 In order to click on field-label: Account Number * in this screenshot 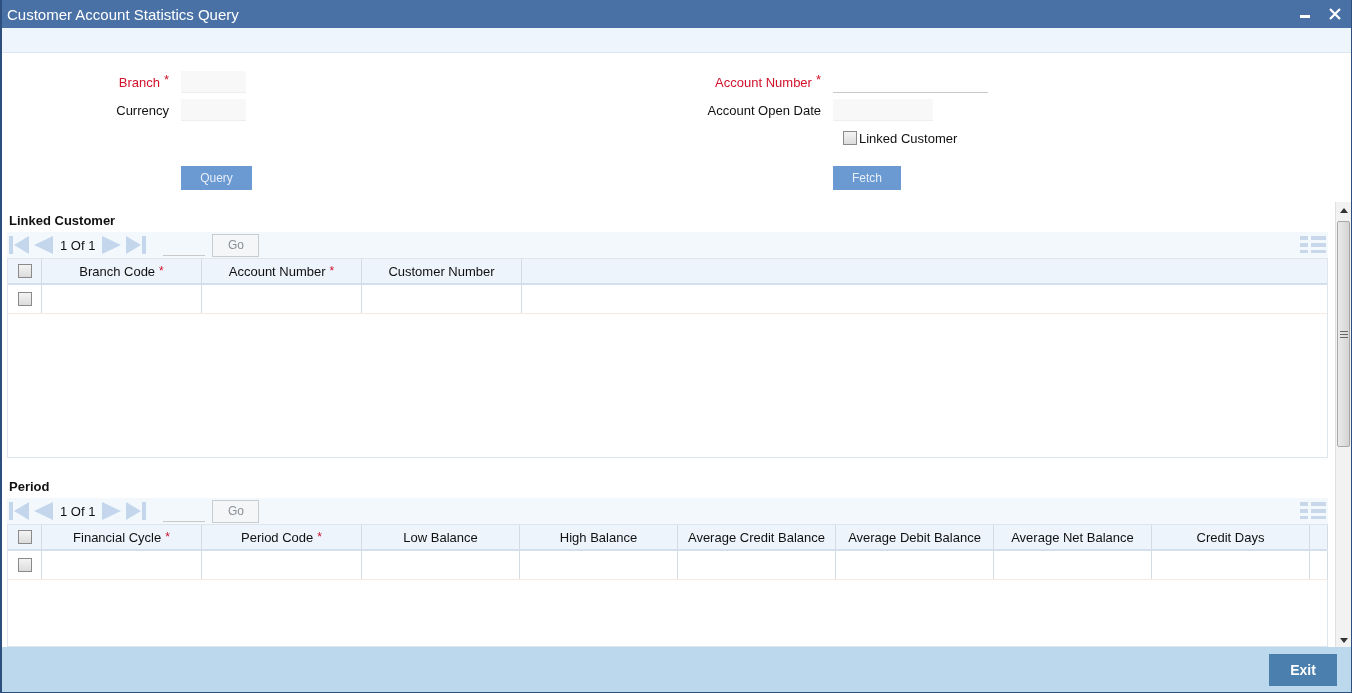, I will do `click(768, 82)`.